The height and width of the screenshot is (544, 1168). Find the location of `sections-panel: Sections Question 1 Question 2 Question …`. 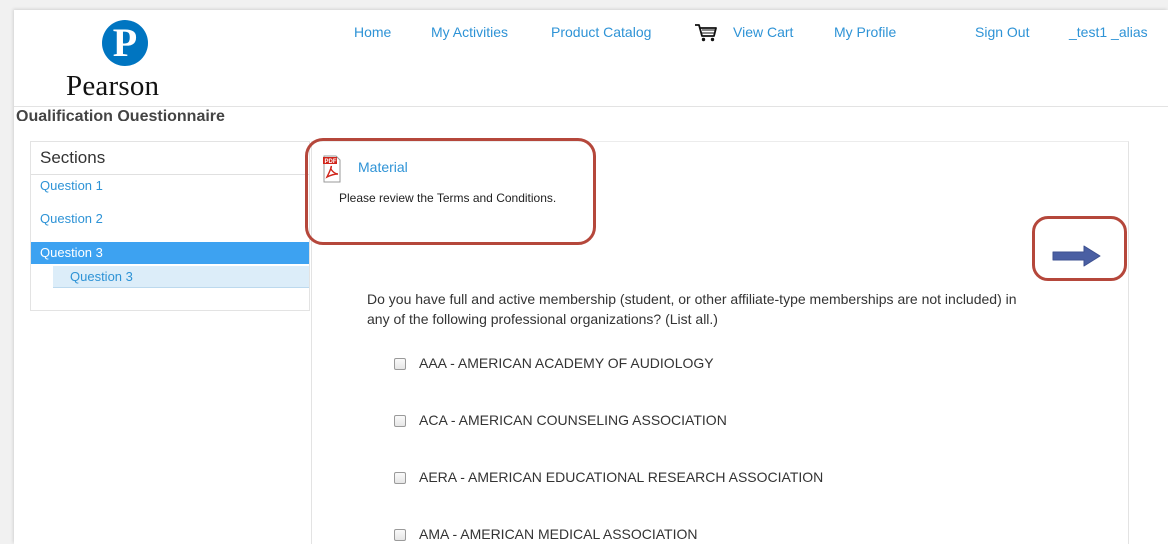

sections-panel: Sections Question 1 Question 2 Question … is located at coordinates (170, 226).